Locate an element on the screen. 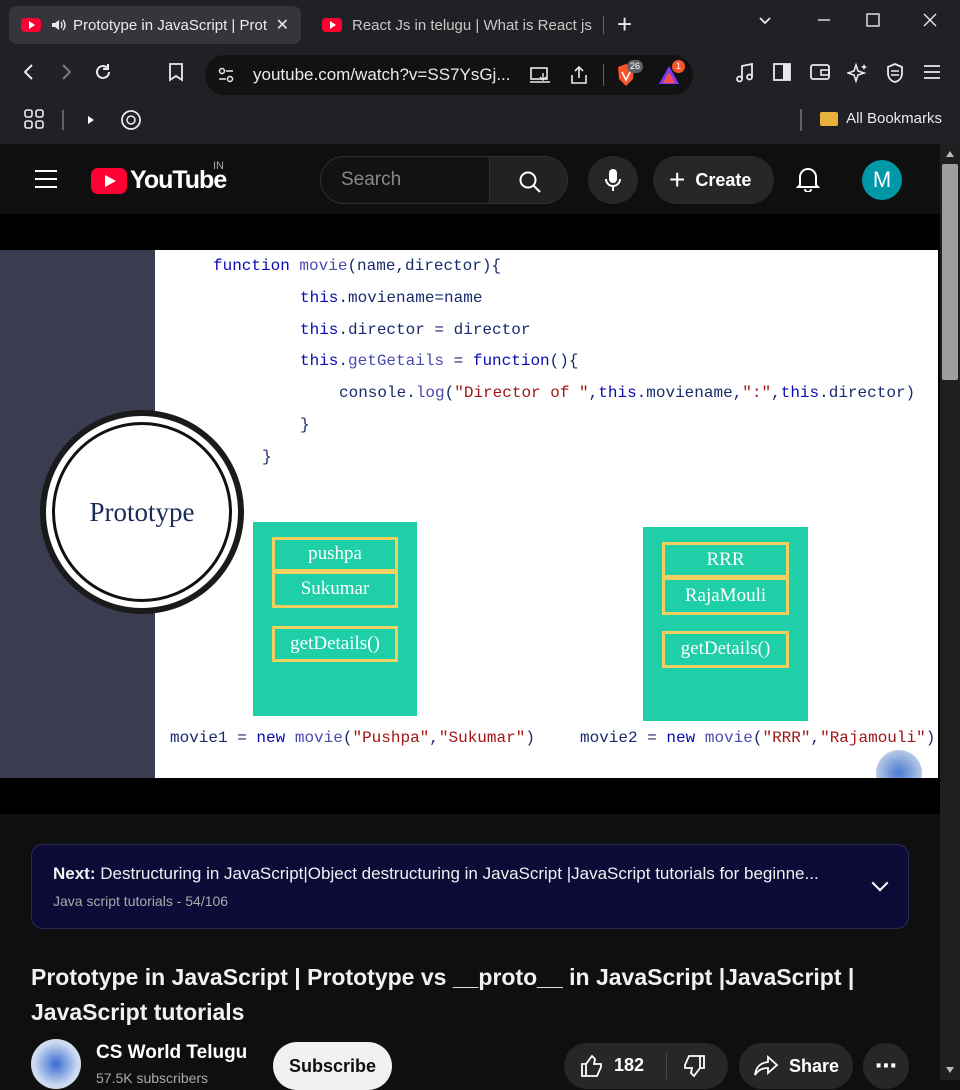 The width and height of the screenshot is (960, 1090). rewards-count-badge: 1 is located at coordinates (679, 66).